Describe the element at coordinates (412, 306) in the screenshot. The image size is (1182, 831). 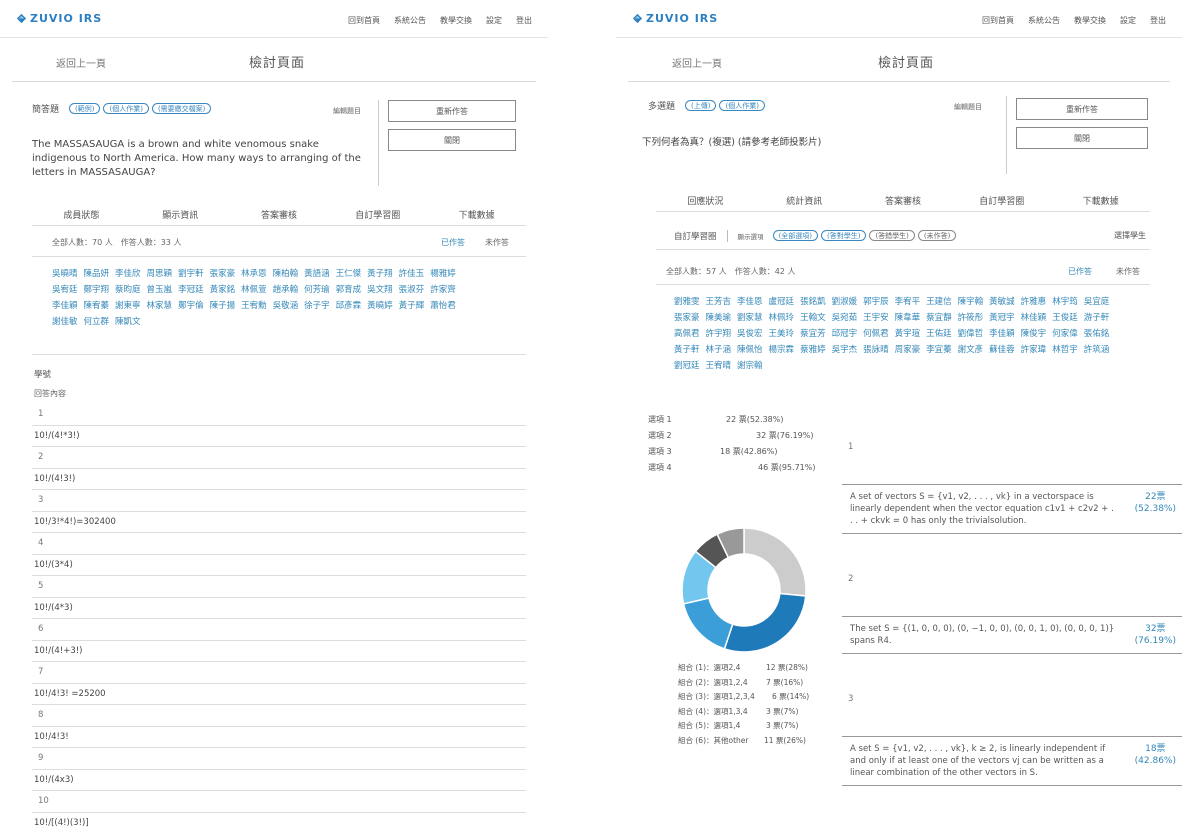
I see `student-name-link: 黃子輝` at that location.